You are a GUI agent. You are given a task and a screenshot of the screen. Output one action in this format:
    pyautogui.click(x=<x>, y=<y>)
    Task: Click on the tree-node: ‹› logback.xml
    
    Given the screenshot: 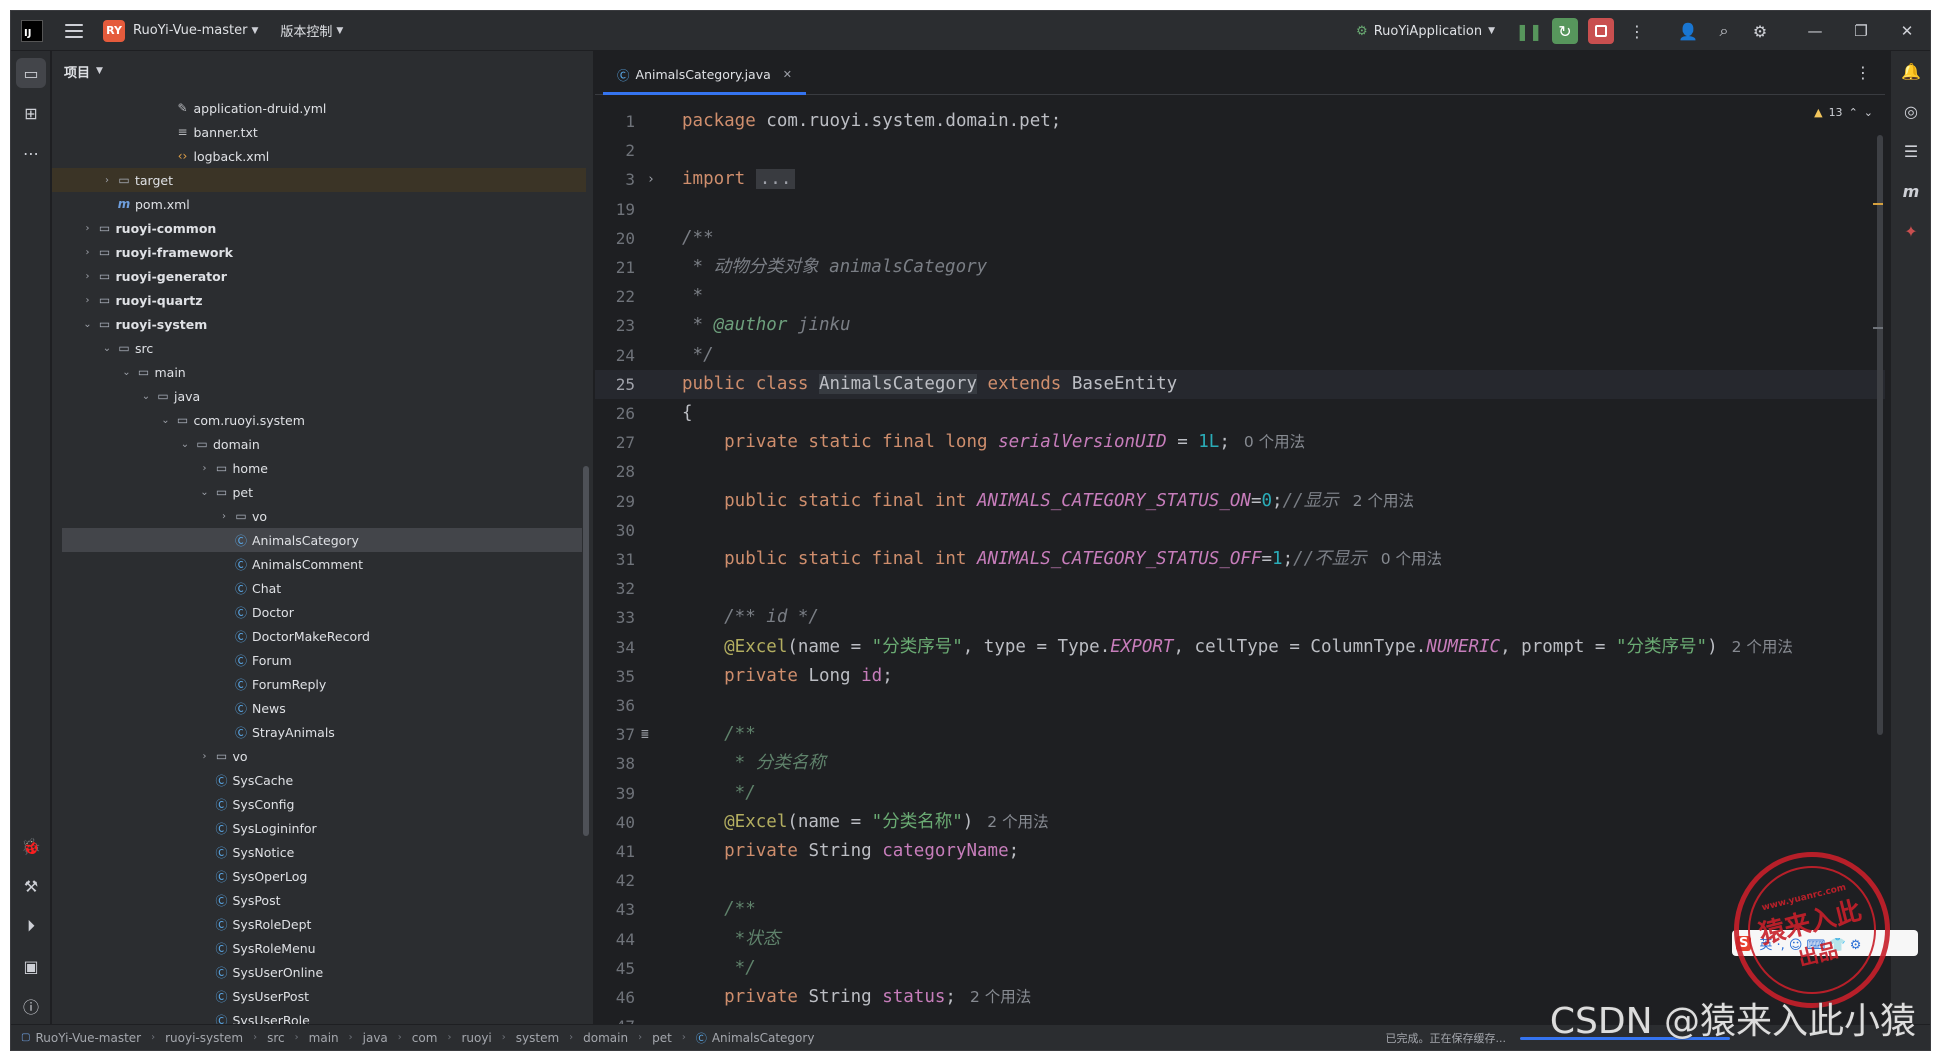 What is the action you would take?
    pyautogui.click(x=319, y=156)
    